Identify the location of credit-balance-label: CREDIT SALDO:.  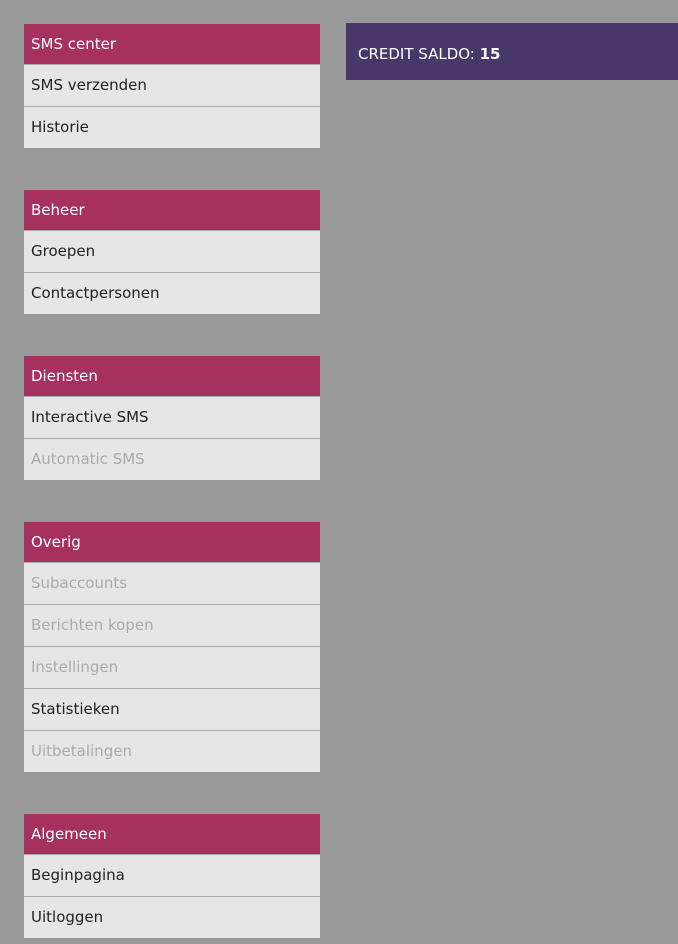
(416, 54).